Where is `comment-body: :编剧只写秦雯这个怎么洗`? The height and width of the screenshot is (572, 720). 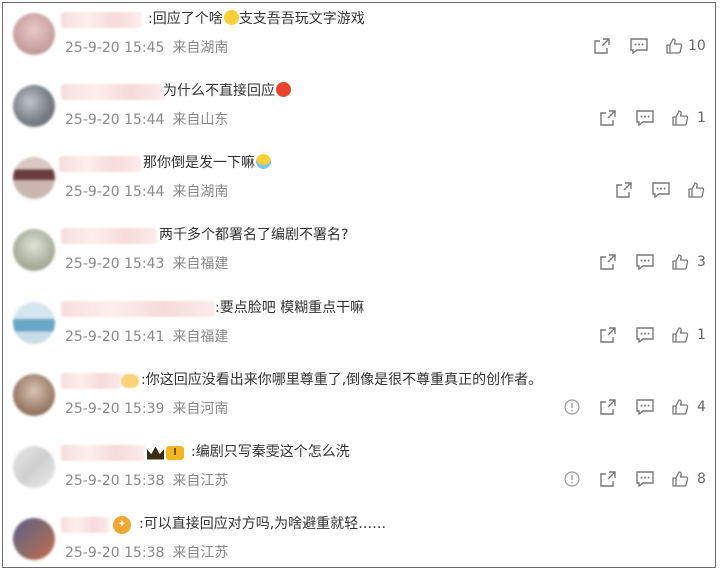
comment-body: :编剧只写秦雯这个怎么洗 is located at coordinates (270, 452).